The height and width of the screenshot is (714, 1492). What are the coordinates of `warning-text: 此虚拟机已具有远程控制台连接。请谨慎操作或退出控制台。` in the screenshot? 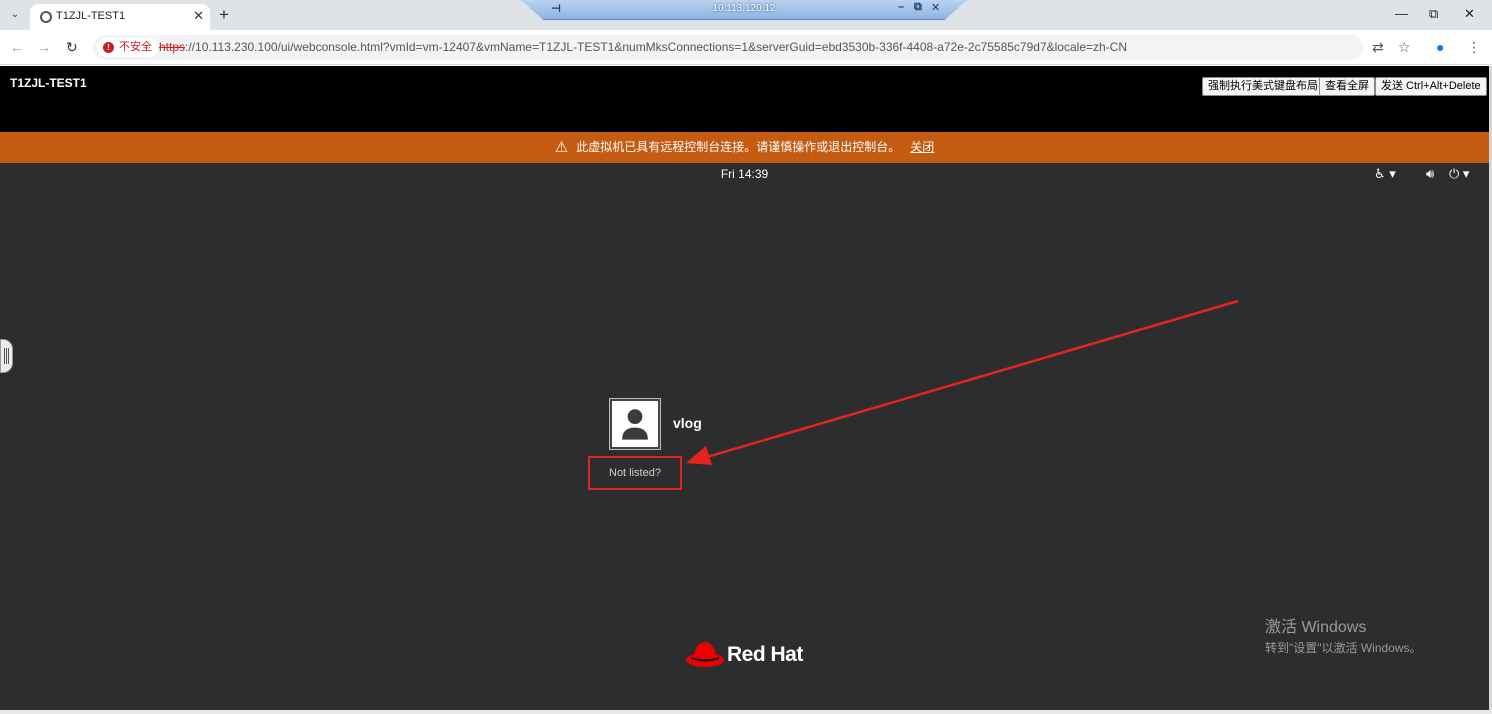 It's located at (738, 147).